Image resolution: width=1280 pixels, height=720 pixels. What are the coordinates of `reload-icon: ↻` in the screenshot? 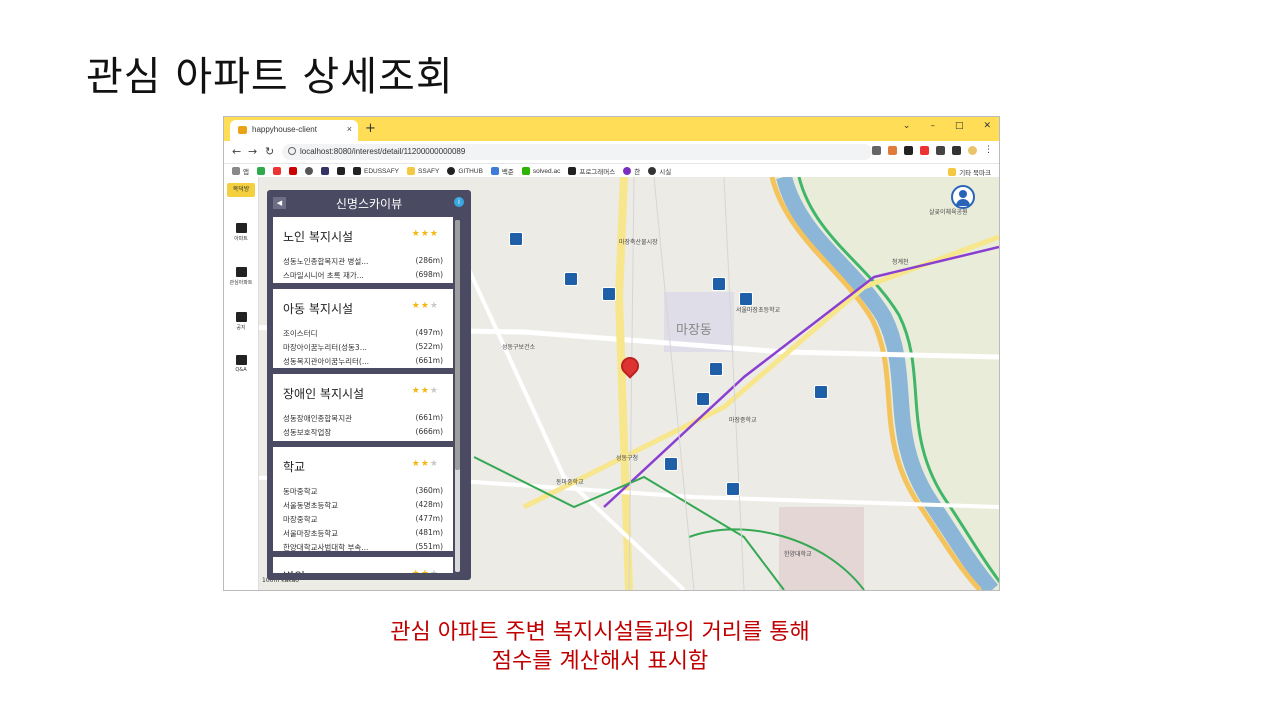 It's located at (269, 151).